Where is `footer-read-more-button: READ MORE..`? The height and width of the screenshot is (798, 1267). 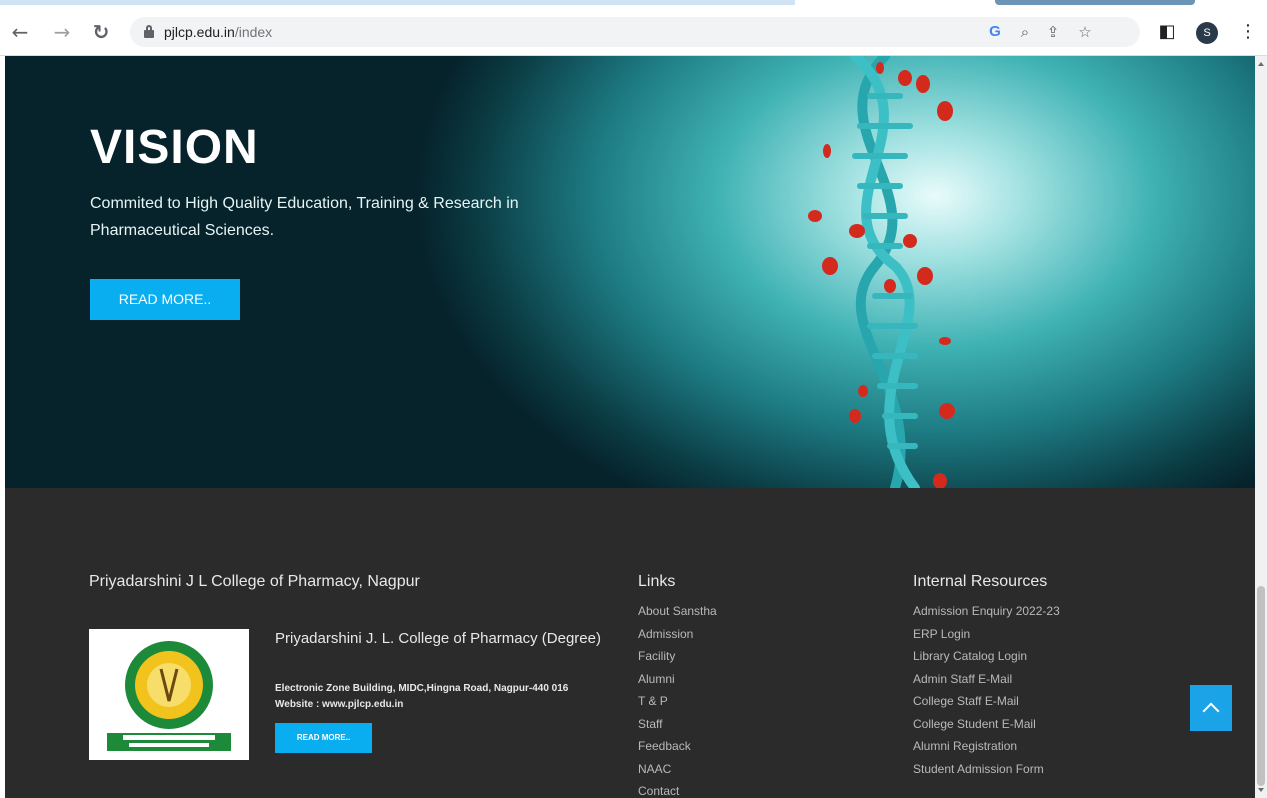
footer-read-more-button: READ MORE.. is located at coordinates (323, 738).